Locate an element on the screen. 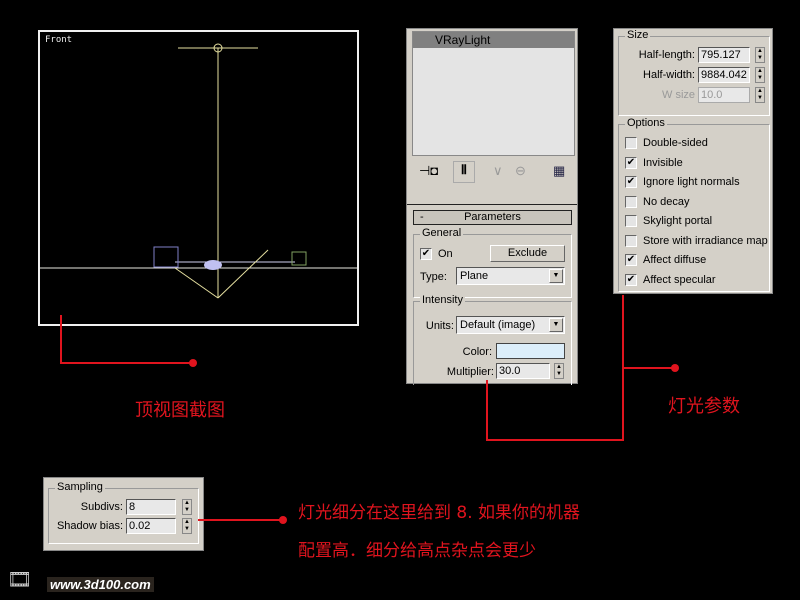 The width and height of the screenshot is (800, 600). subdivs-caption-line1: 灯光细分在这里给到 8. 如果你的机器 is located at coordinates (439, 513).